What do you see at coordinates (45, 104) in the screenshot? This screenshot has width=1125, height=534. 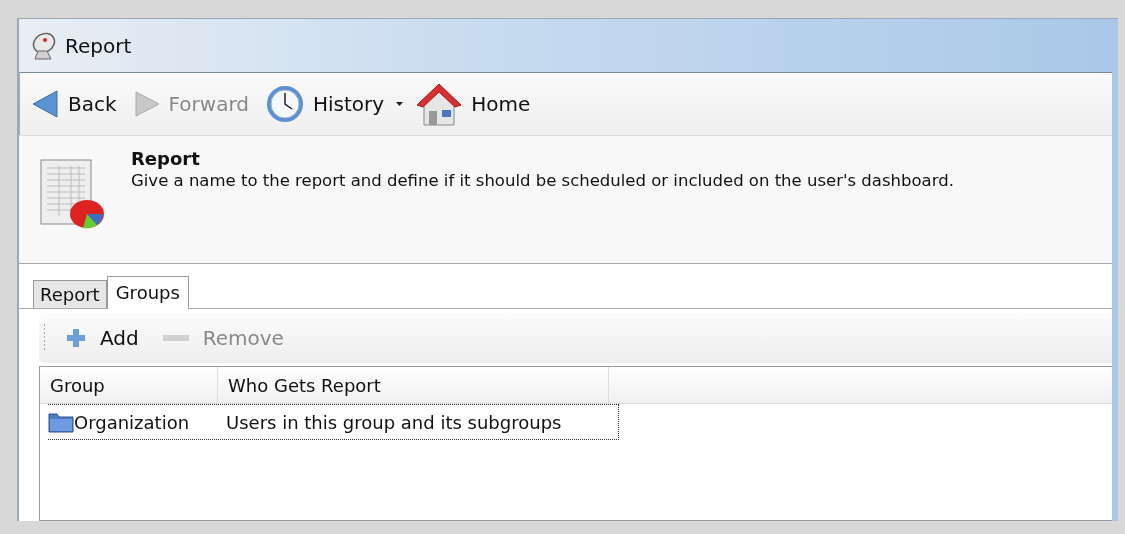 I see `back-arrow-icon` at bounding box center [45, 104].